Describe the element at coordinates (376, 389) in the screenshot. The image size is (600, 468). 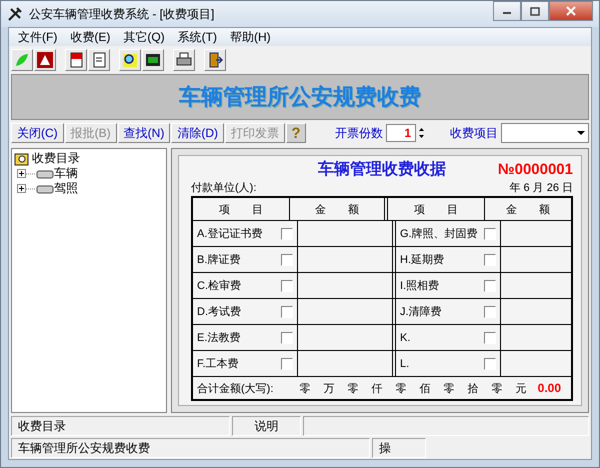
I see `amount-word: 仟` at that location.